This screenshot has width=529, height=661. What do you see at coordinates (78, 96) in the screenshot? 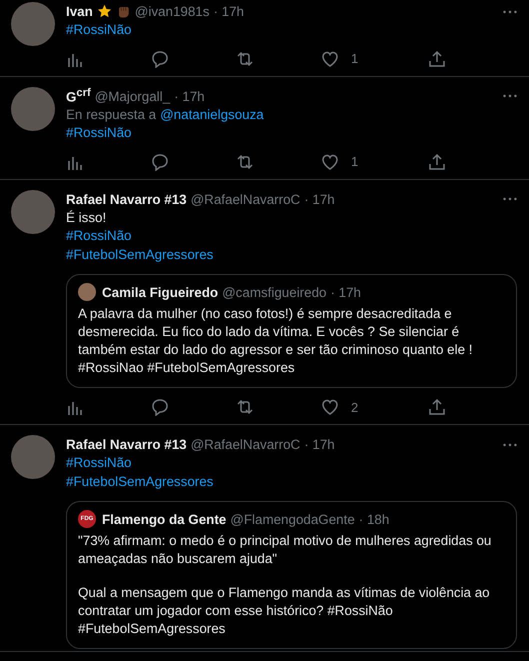
I see `user-name: G$^{crf}$` at bounding box center [78, 96].